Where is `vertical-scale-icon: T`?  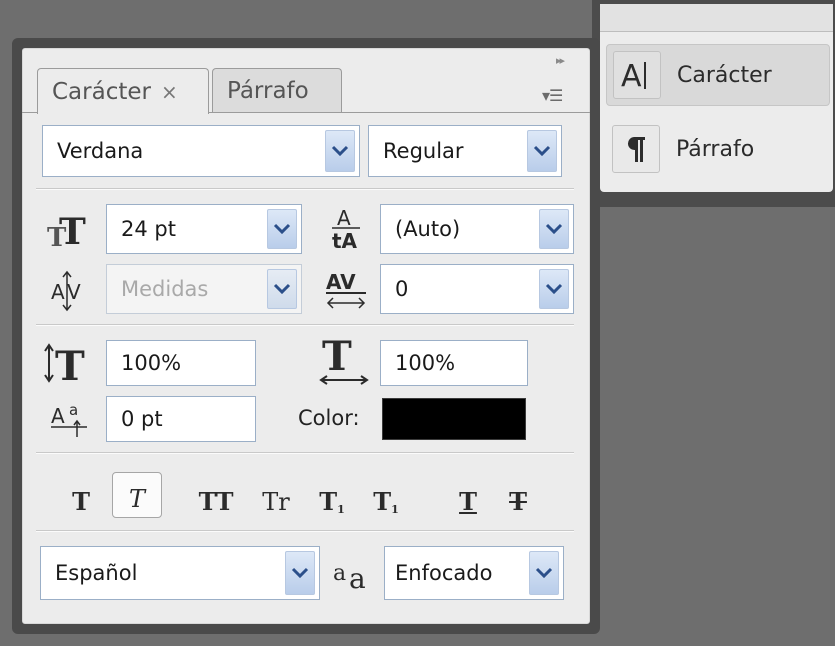 vertical-scale-icon: T is located at coordinates (70, 363).